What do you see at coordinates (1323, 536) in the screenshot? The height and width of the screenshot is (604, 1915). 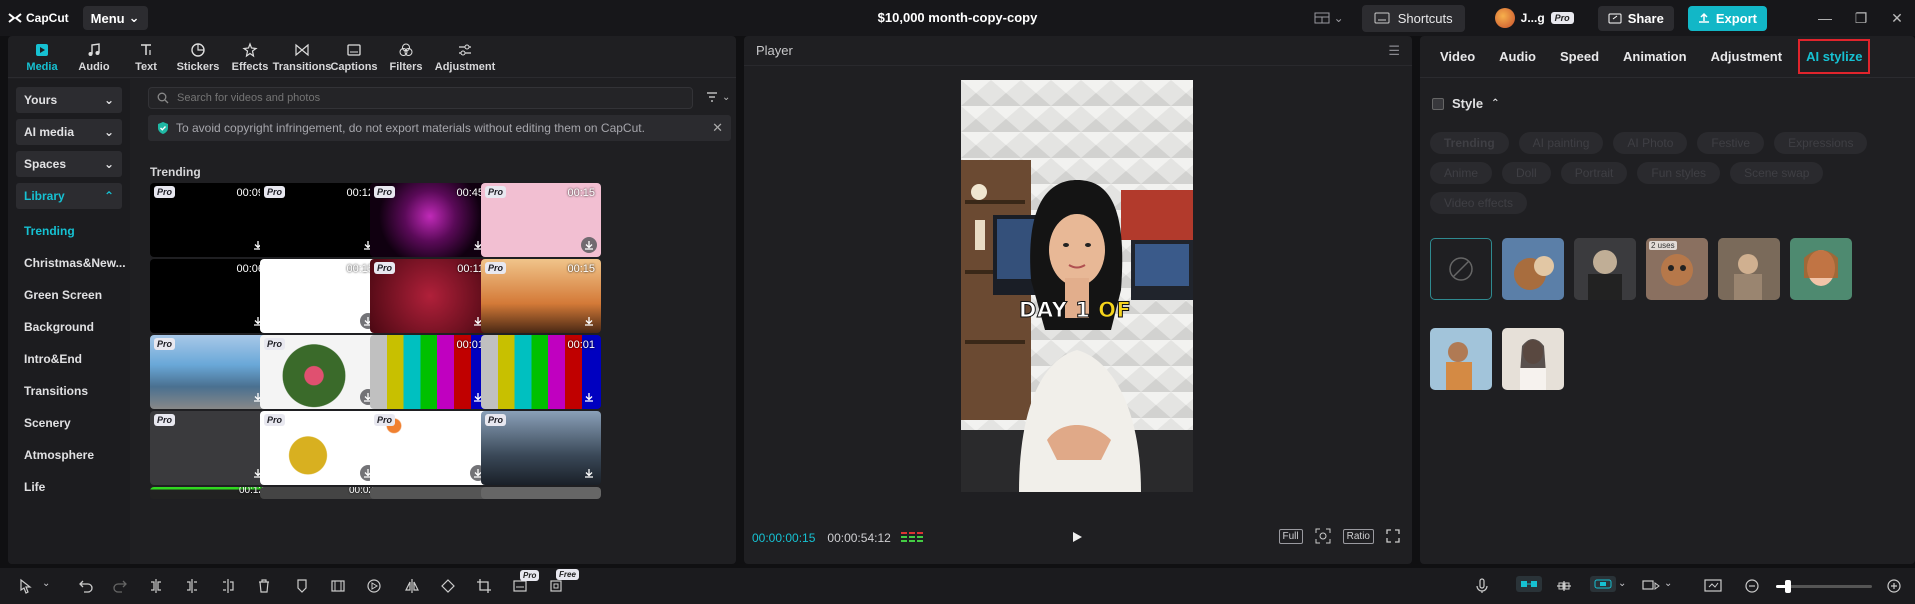 I see `screenshot-icon` at bounding box center [1323, 536].